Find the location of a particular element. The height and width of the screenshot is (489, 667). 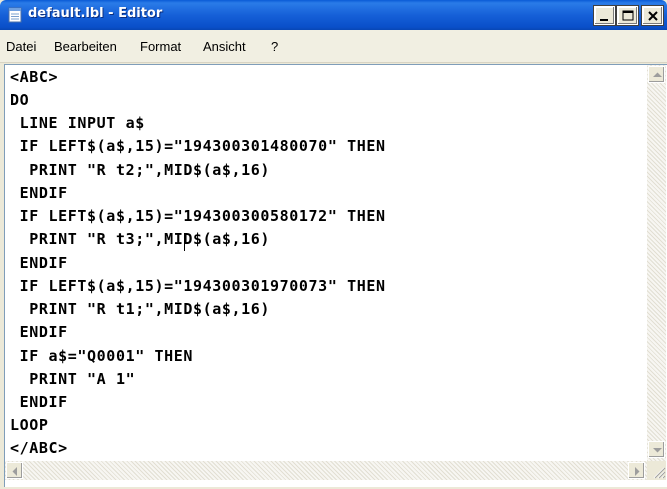

code-line: PRINT "A 1" is located at coordinates (73, 379).